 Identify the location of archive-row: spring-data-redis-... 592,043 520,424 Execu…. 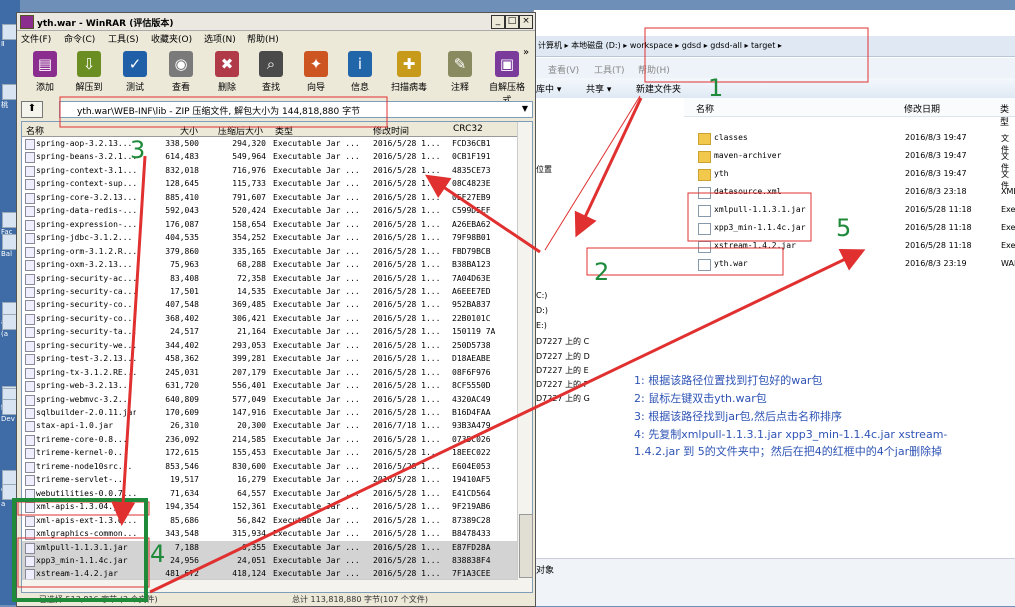
(270, 211).